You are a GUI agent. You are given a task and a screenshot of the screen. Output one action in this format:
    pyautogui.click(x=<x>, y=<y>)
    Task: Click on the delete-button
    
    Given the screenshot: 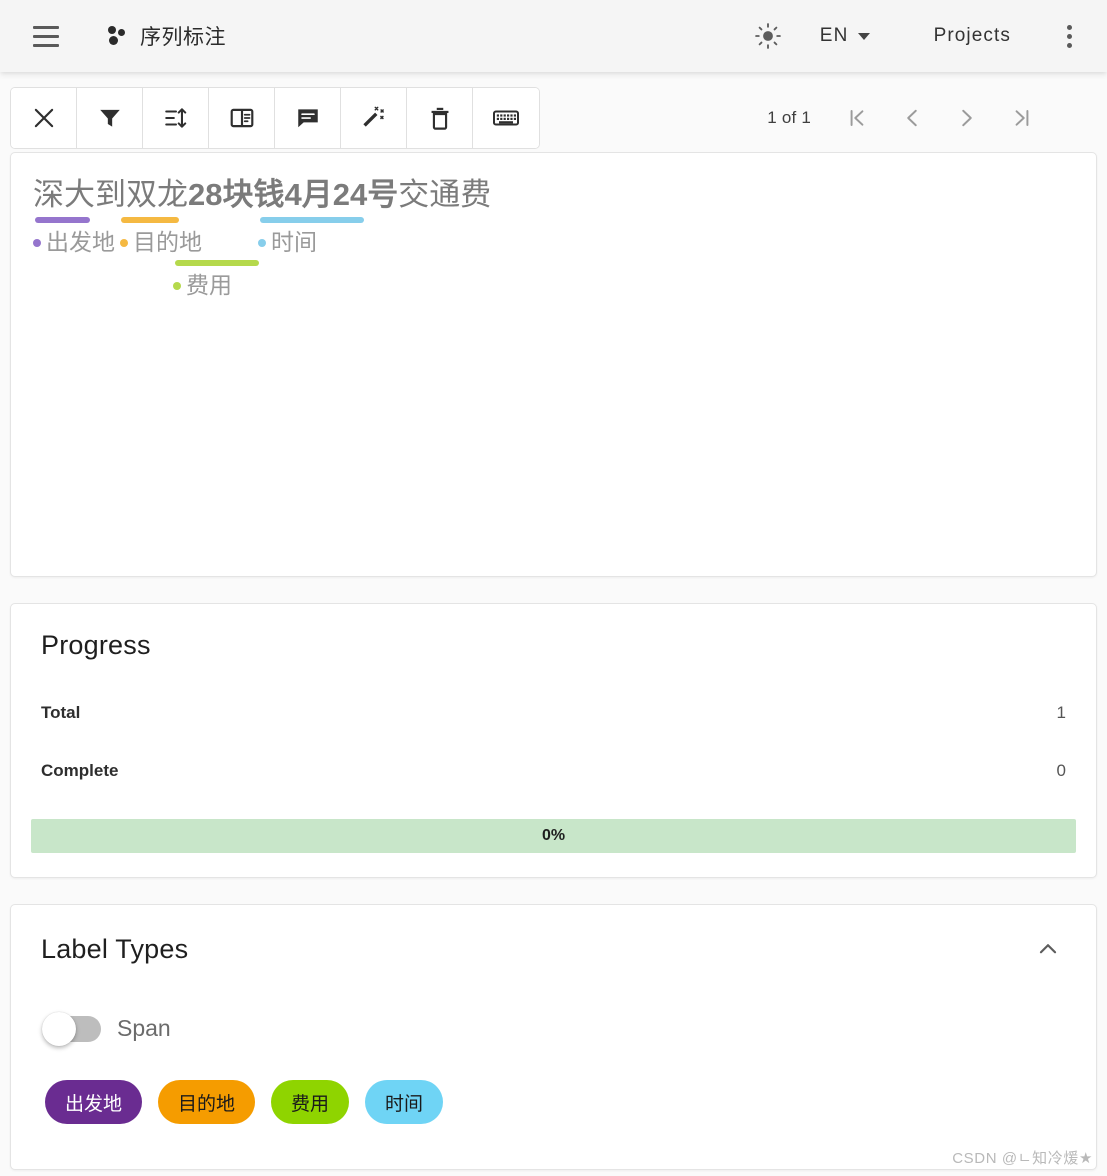 What is the action you would take?
    pyautogui.click(x=440, y=118)
    